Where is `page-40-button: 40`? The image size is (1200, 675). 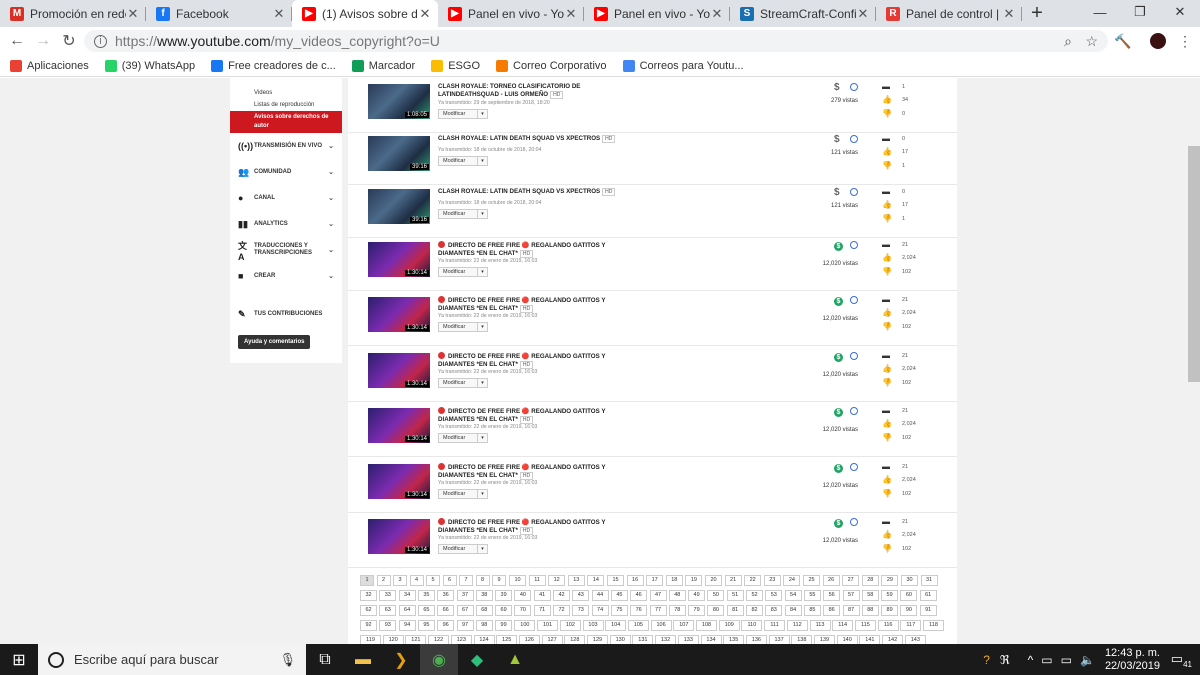 page-40-button: 40 is located at coordinates (523, 595).